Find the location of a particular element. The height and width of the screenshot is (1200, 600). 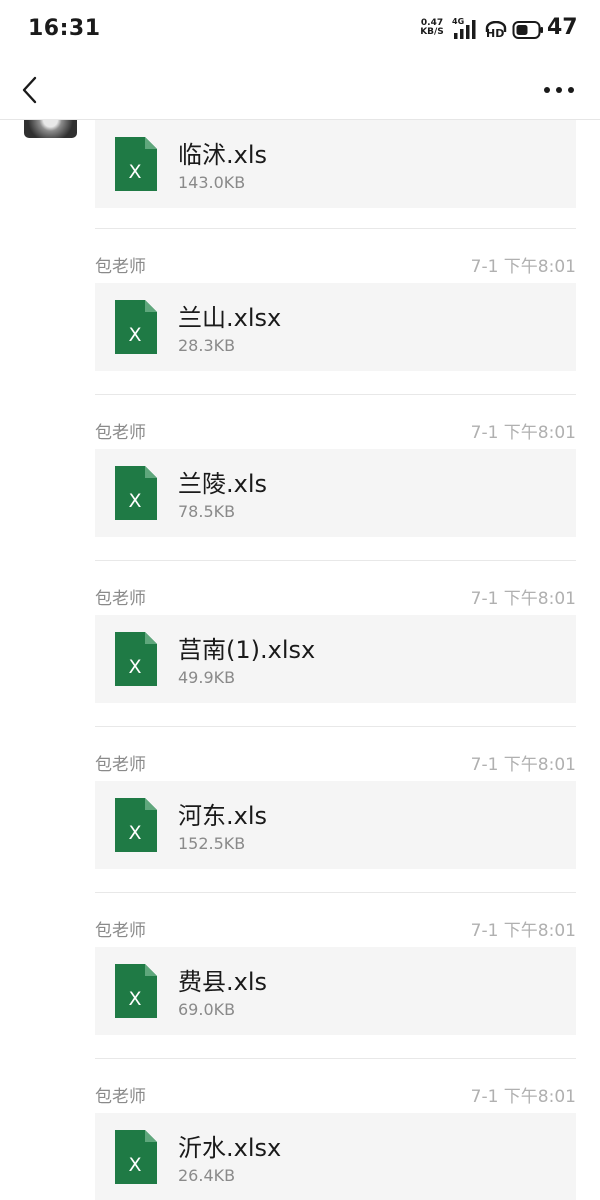

network-speed-unit: KB/S is located at coordinates (432, 32).